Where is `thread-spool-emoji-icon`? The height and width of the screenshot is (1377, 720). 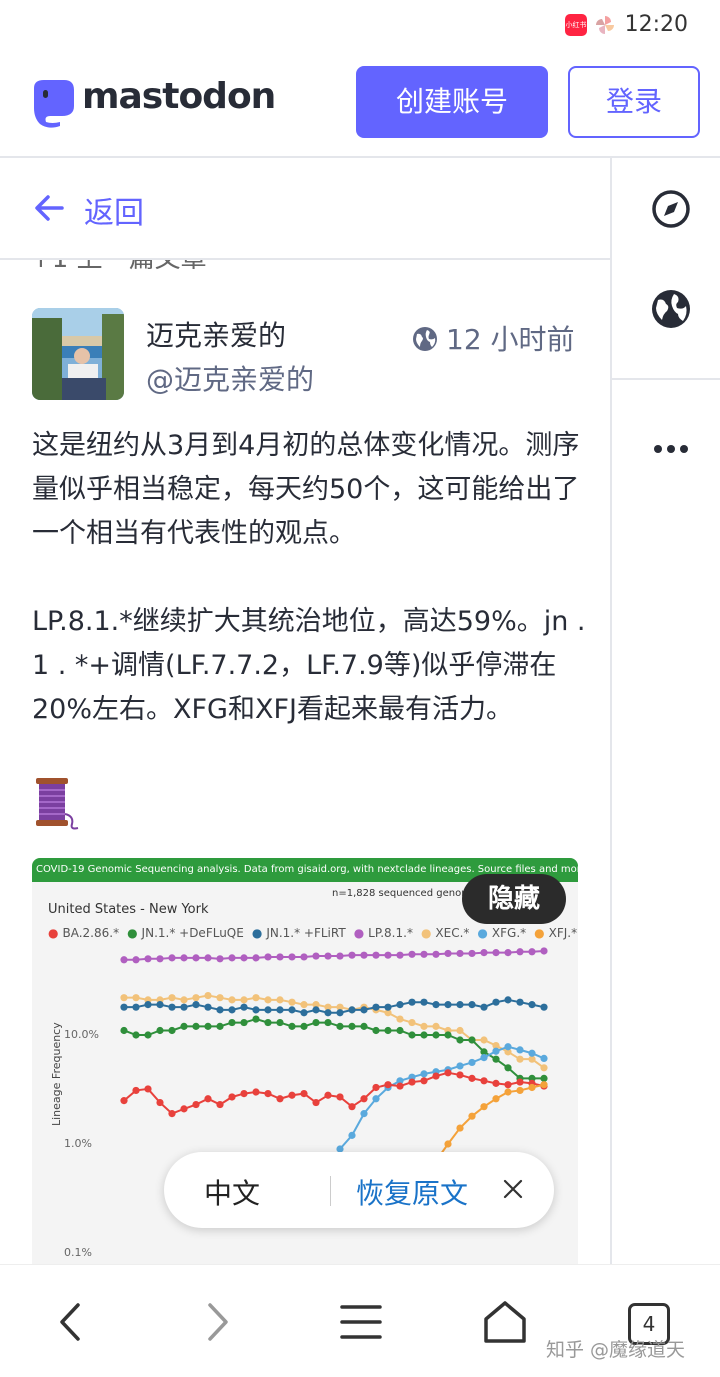 thread-spool-emoji-icon is located at coordinates (57, 804).